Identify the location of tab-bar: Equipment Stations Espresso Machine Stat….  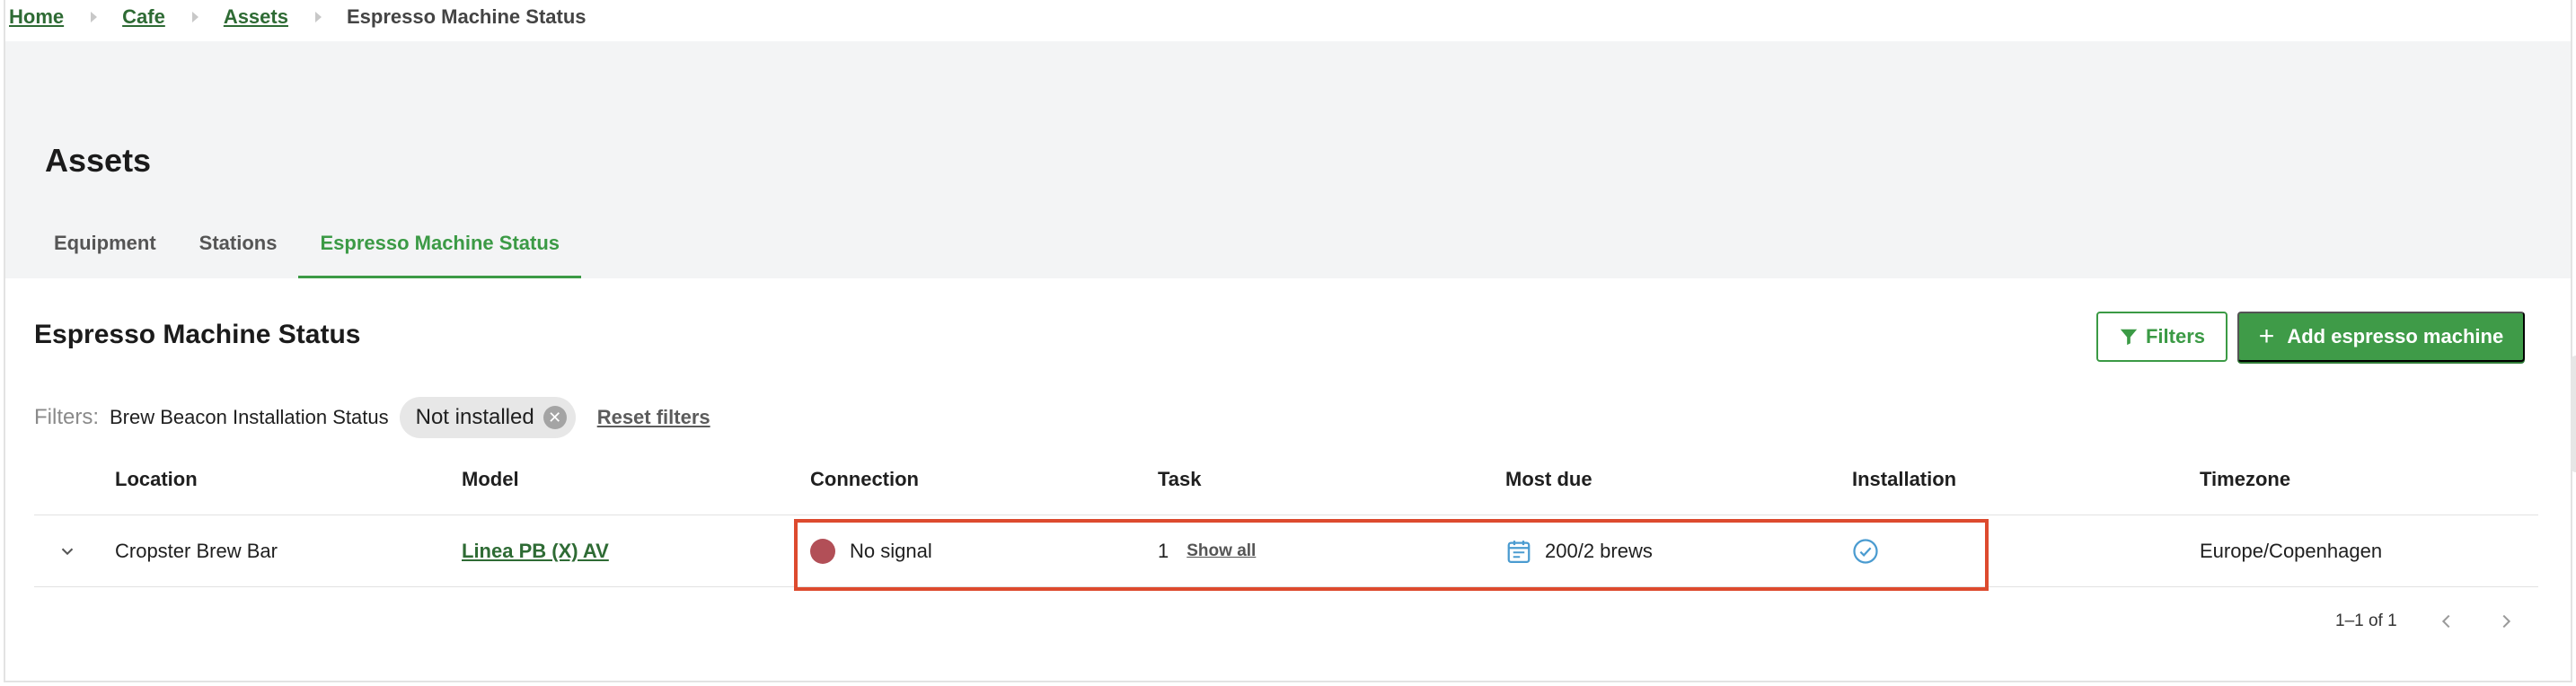
(307, 248).